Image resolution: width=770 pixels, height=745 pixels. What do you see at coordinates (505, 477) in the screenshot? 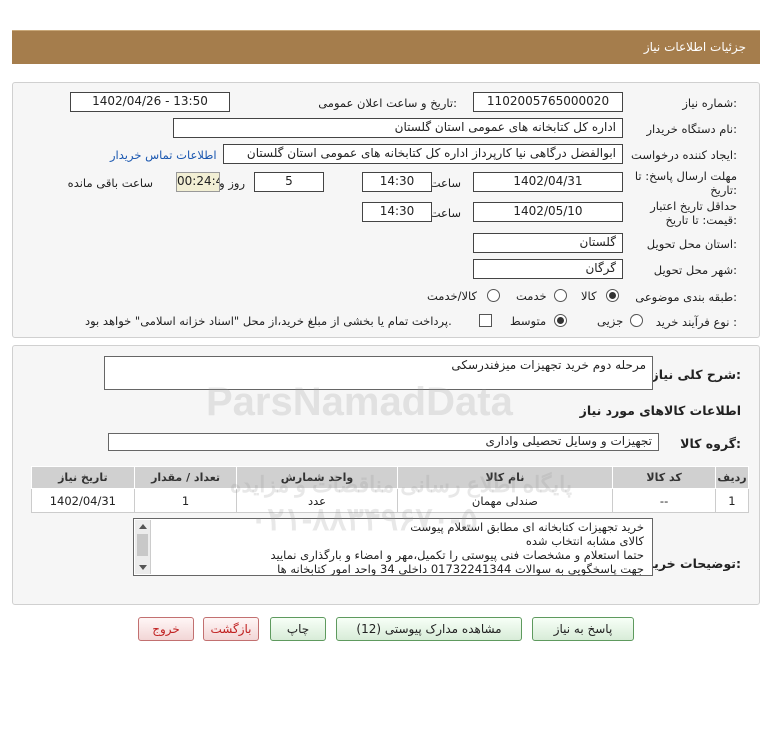
I see `col-name-header: نام کالا` at bounding box center [505, 477].